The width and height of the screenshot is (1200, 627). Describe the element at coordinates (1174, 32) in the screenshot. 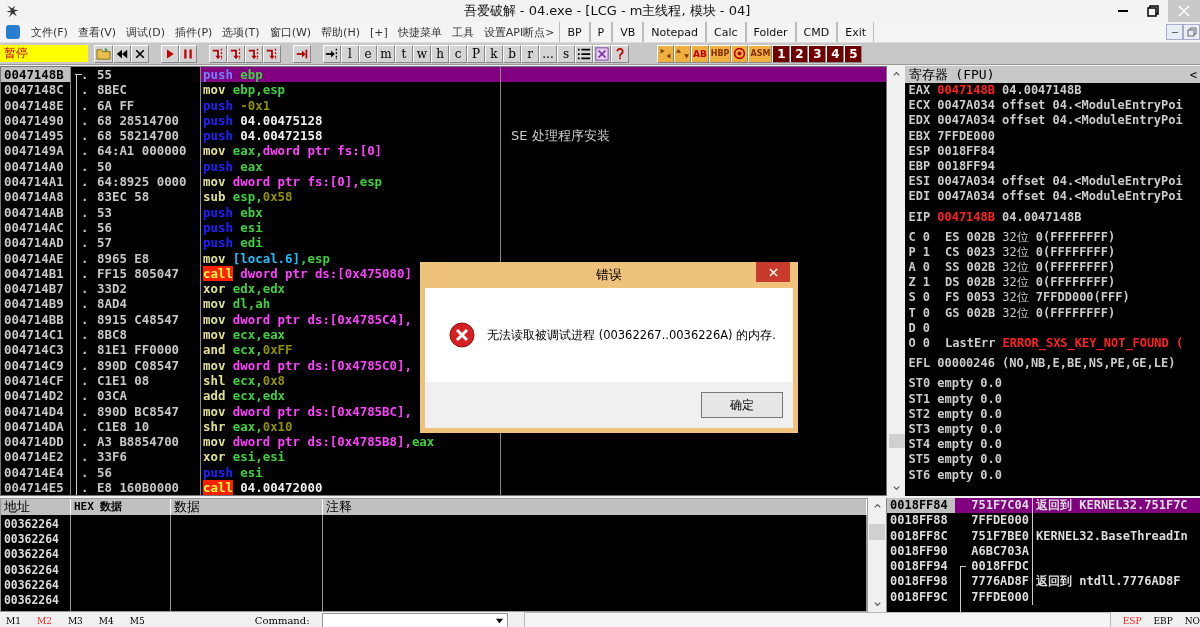

I see `minimize-button` at that location.